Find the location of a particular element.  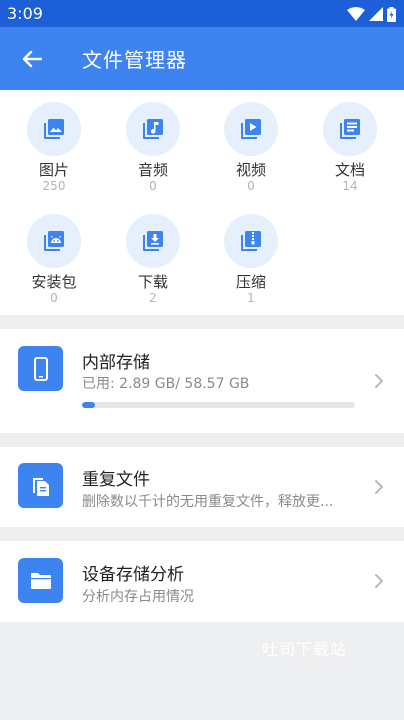

document-icon is located at coordinates (350, 129).